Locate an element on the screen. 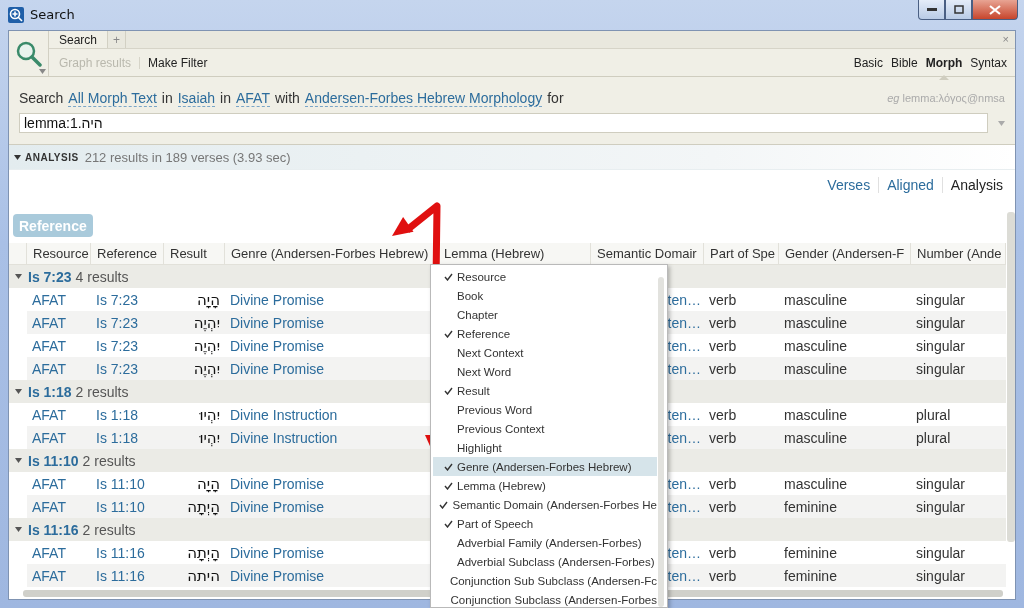 Image resolution: width=1024 pixels, height=608 pixels. query-hint: eg lemma:λόγος@nmsa is located at coordinates (946, 98).